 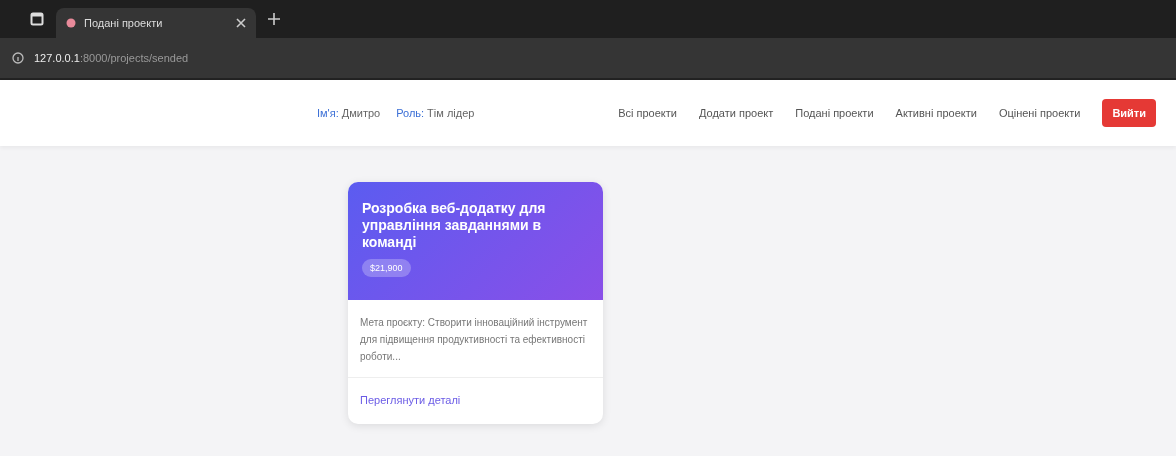 I want to click on user-name: Дмитро, so click(x=361, y=113).